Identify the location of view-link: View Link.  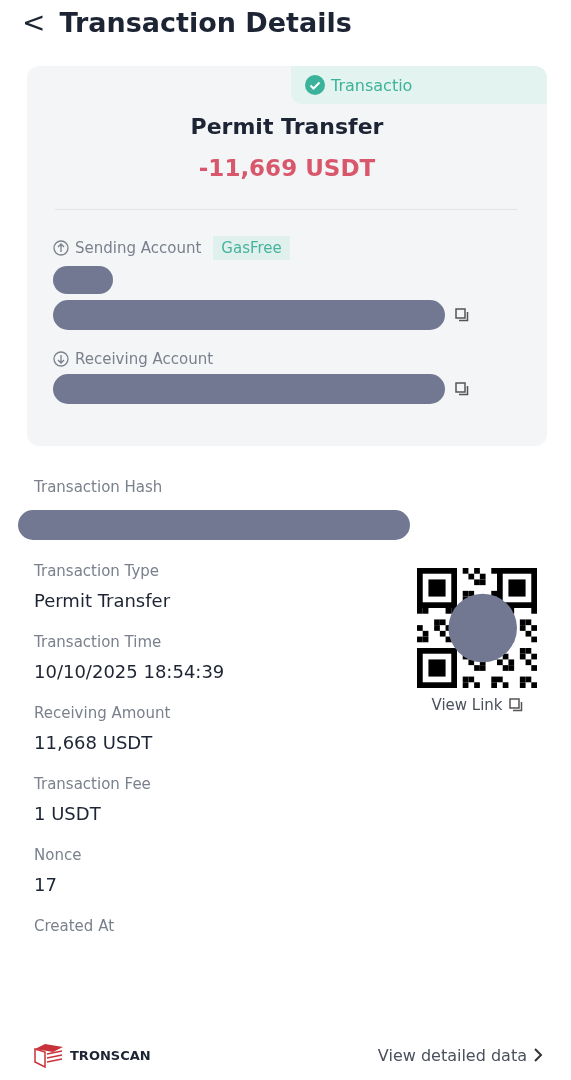
(477, 705).